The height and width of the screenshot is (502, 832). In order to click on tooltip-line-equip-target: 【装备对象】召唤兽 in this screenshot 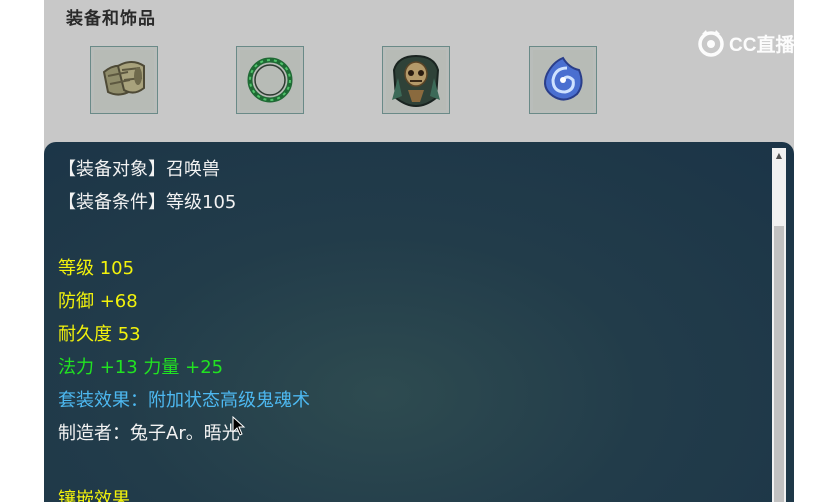, I will do `click(139, 169)`.